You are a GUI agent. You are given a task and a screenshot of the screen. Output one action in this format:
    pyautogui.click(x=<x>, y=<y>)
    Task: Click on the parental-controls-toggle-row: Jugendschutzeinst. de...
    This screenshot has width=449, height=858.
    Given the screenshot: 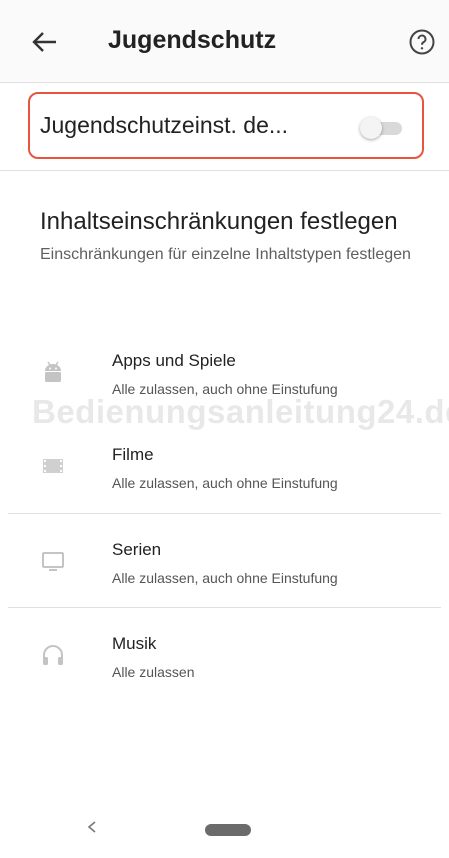 What is the action you would take?
    pyautogui.click(x=226, y=125)
    